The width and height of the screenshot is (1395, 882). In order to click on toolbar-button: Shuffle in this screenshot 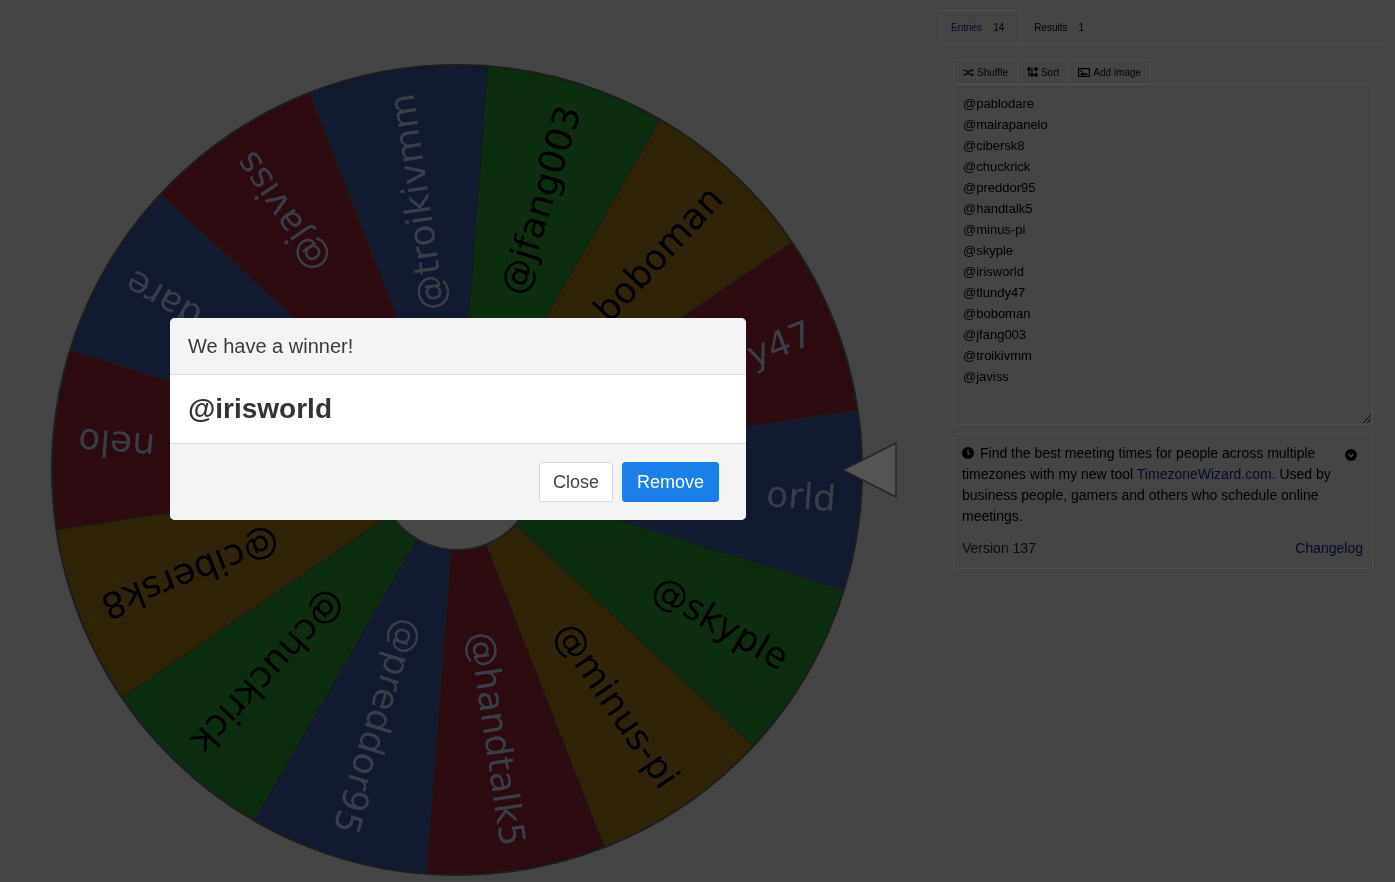, I will do `click(985, 72)`.